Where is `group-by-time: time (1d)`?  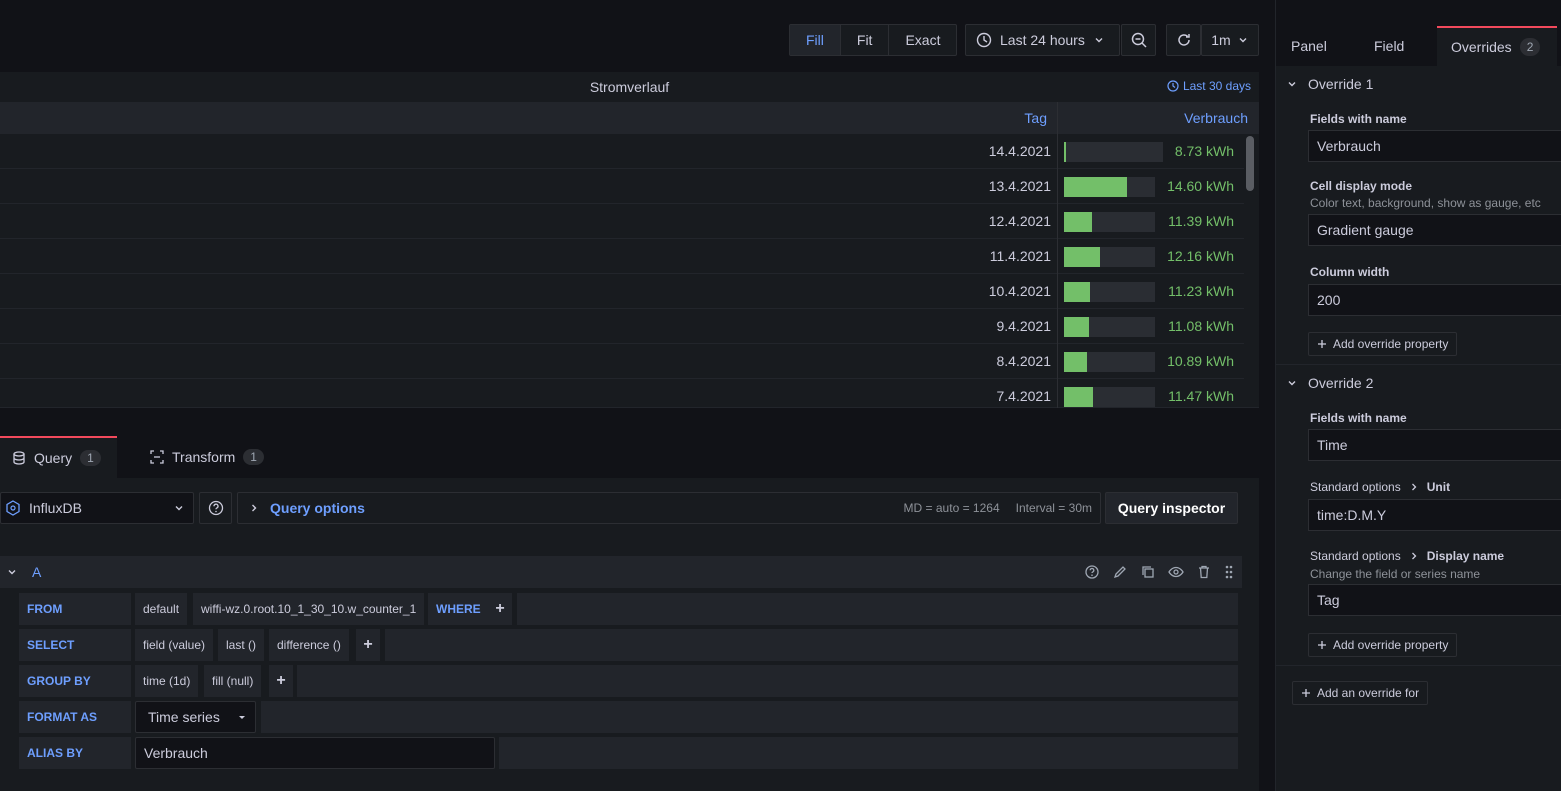 group-by-time: time (1d) is located at coordinates (167, 681).